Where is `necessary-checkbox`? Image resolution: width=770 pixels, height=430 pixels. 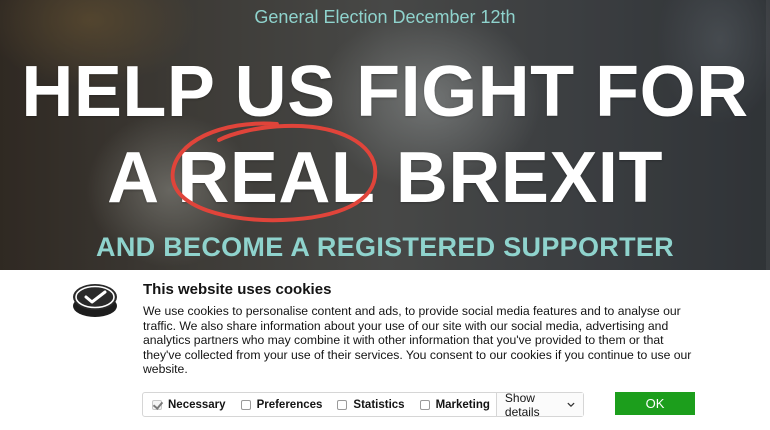
necessary-checkbox is located at coordinates (157, 404).